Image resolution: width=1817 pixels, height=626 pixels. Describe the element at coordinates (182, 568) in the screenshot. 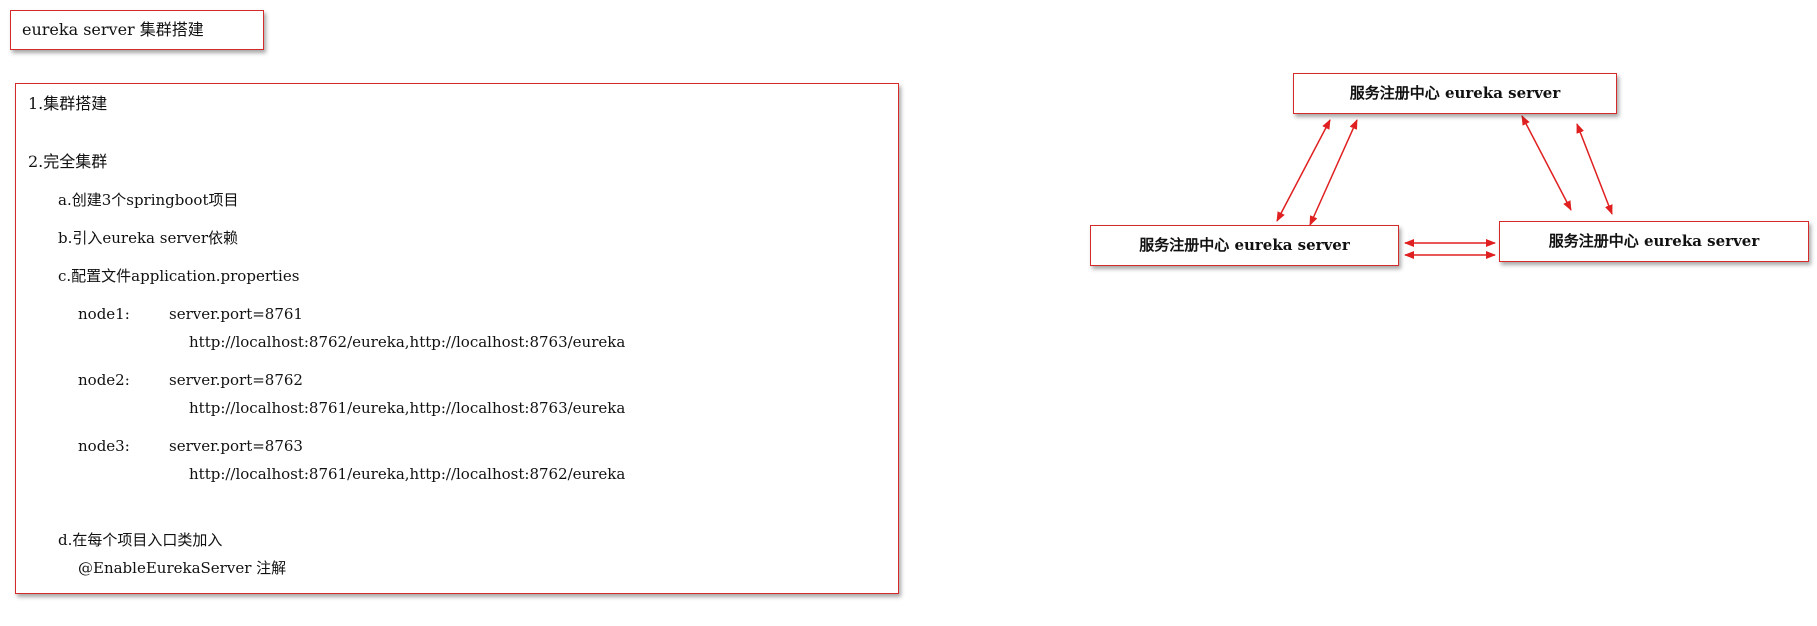

I see `annotation-note: @EnableEurekaServer 注解` at that location.